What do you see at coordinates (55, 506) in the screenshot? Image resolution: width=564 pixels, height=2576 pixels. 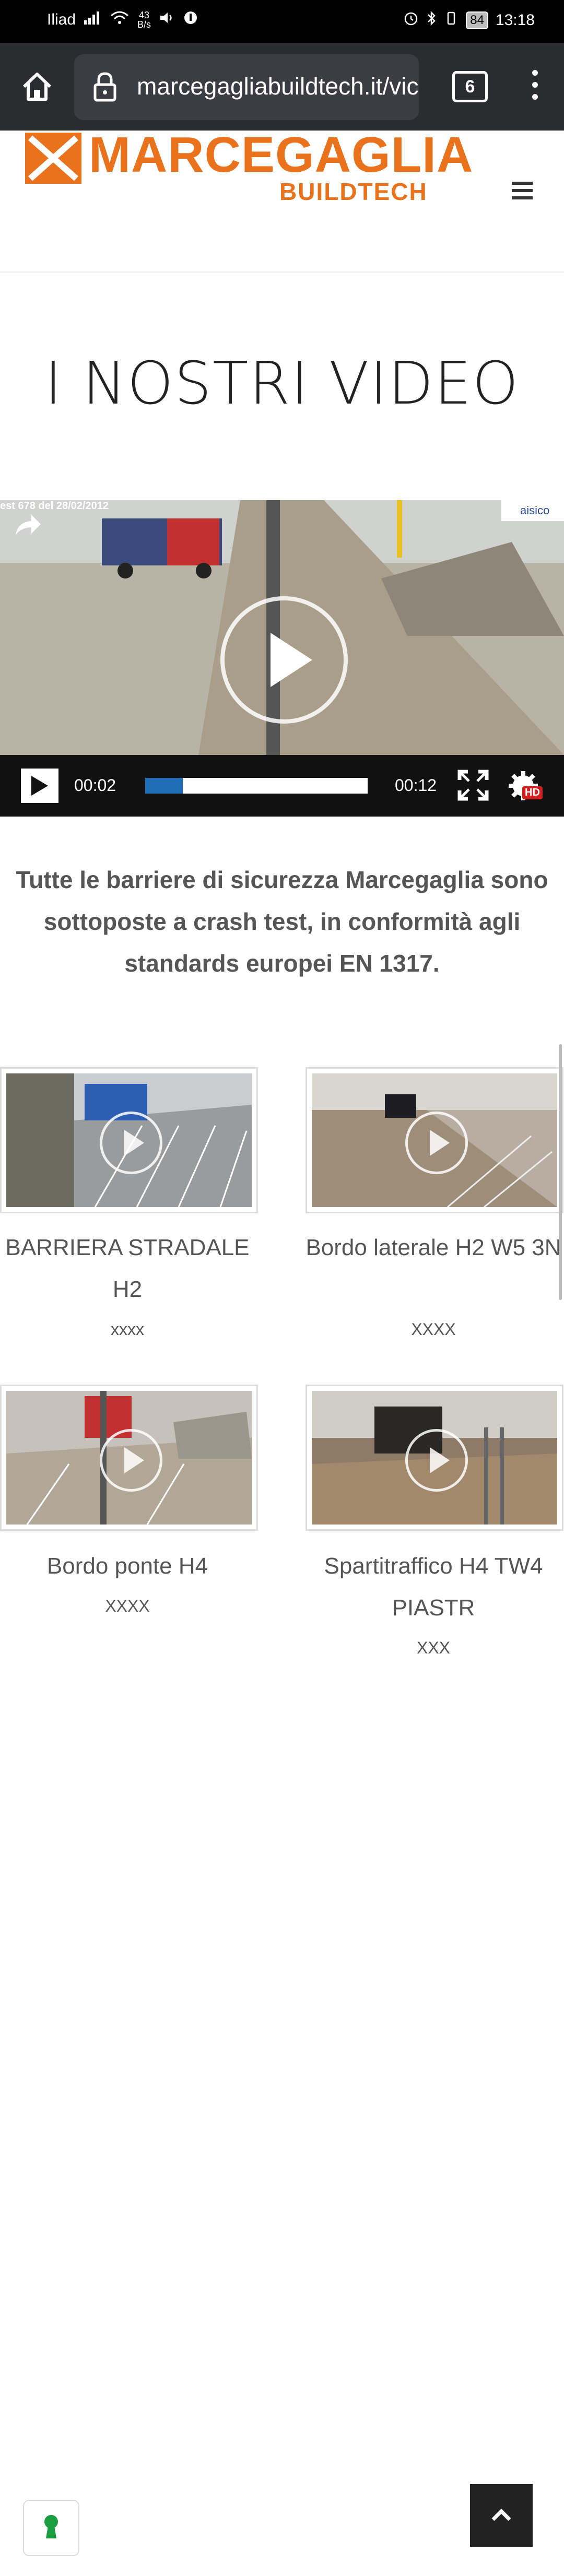 I see `video-overlay-text: est 678 del 28/02/2012` at bounding box center [55, 506].